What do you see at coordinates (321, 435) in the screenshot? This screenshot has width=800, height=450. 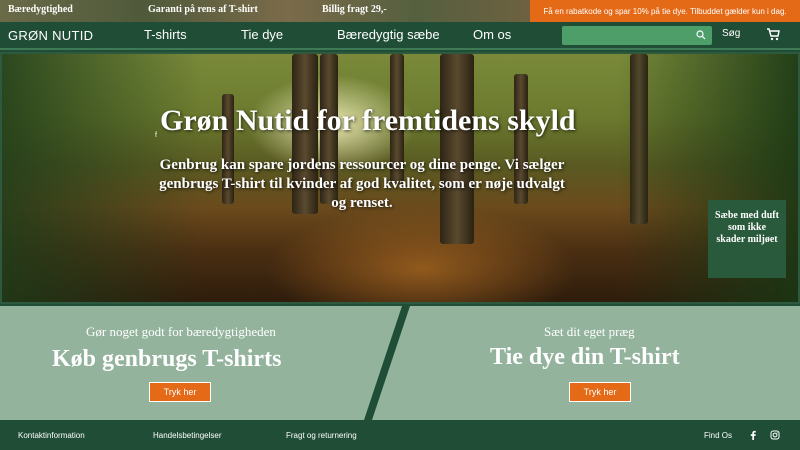 I see `footer-shipping-link: Fragt og returnering` at bounding box center [321, 435].